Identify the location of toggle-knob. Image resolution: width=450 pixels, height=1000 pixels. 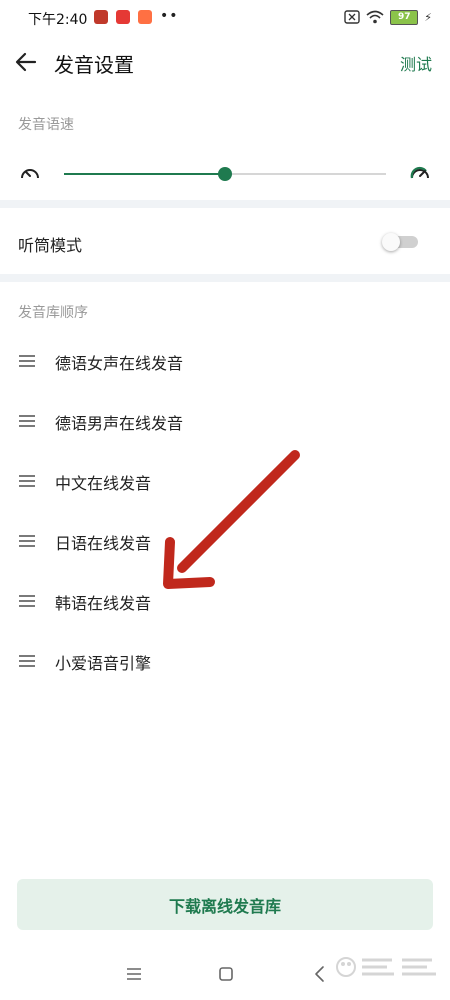
(391, 242).